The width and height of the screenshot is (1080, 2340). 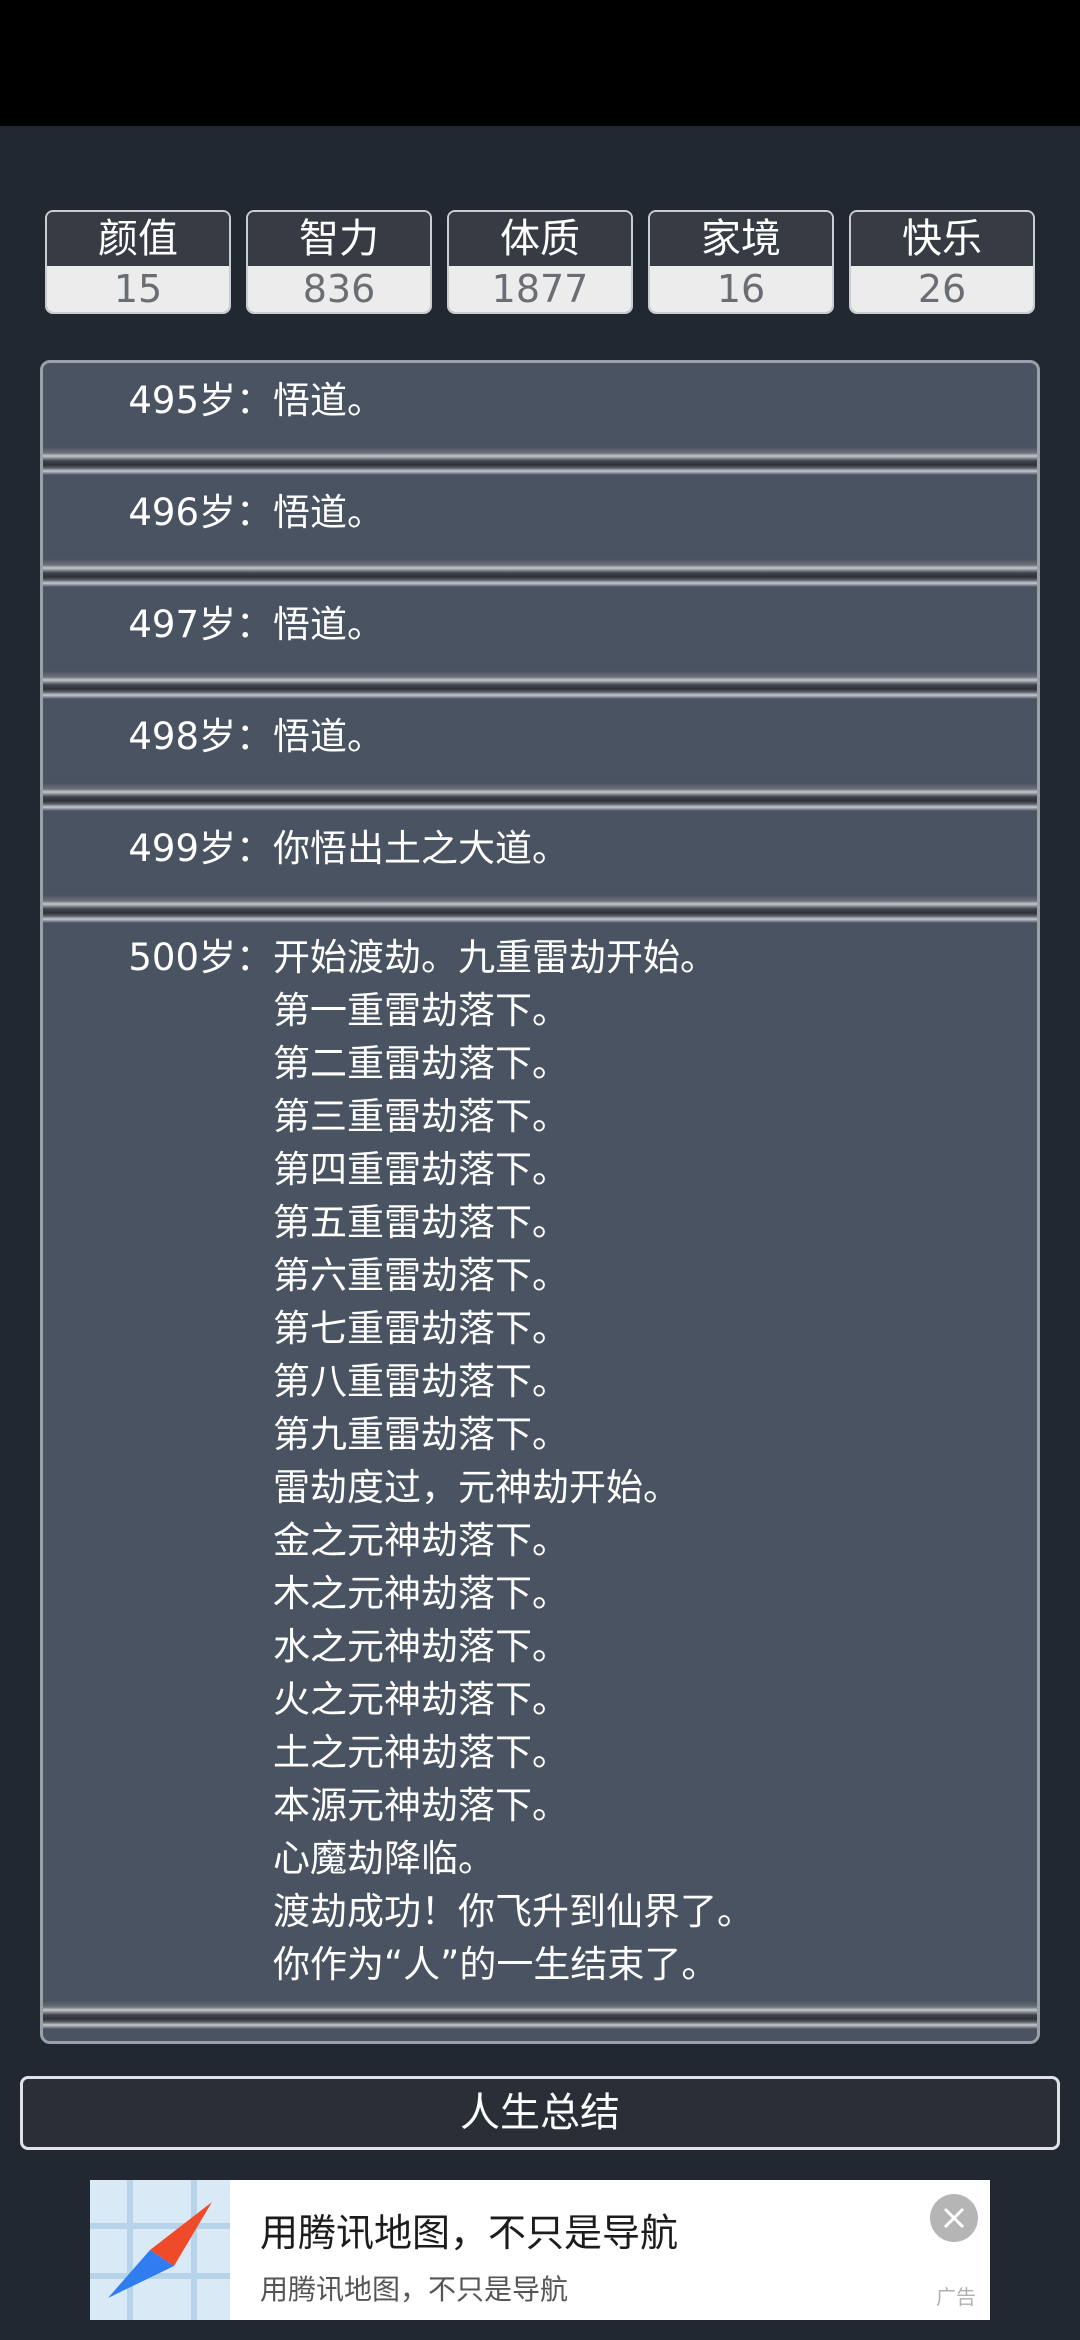 I want to click on stat-value: 26, so click(x=942, y=289).